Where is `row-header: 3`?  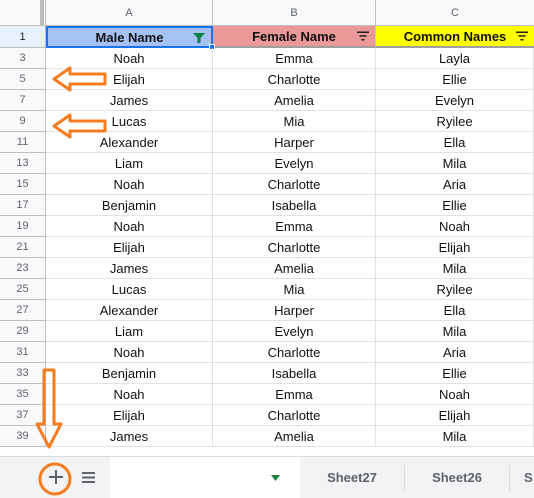 row-header: 3 is located at coordinates (23, 58).